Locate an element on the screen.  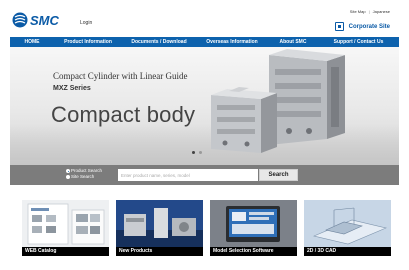
tile-model-selection-label: Model Selection Software is located at coordinates (253, 251).